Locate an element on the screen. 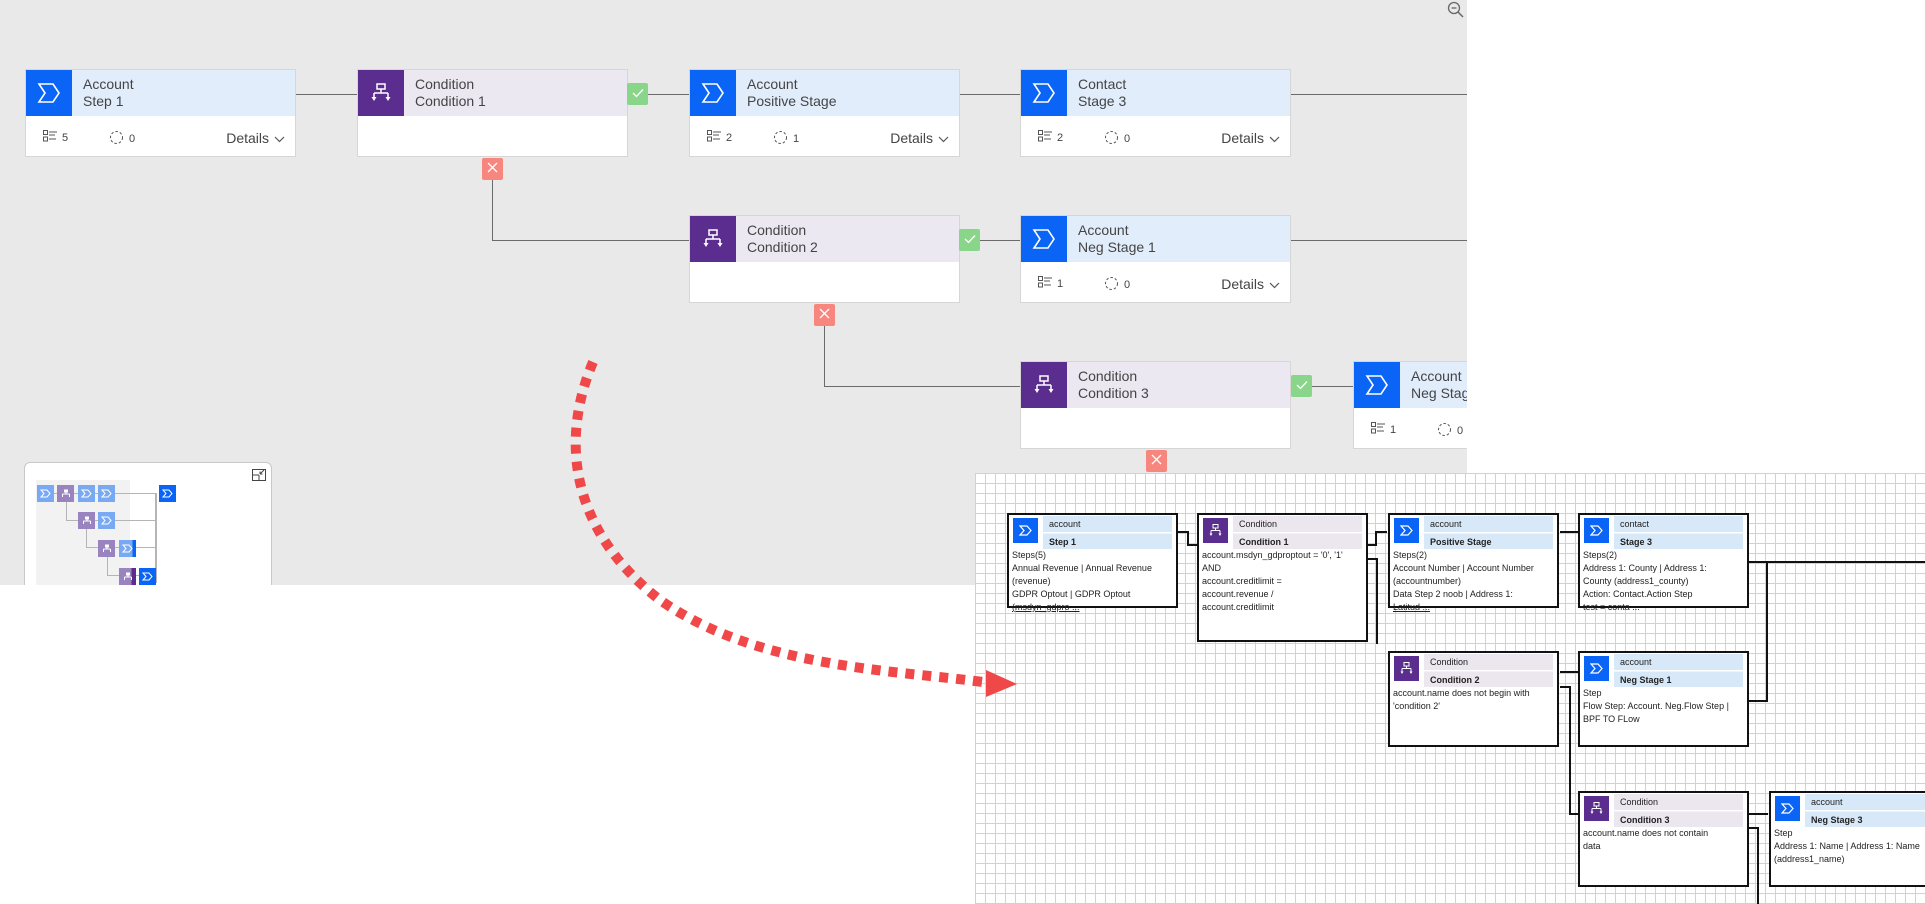  stage-name: Step 1 is located at coordinates (103, 101).